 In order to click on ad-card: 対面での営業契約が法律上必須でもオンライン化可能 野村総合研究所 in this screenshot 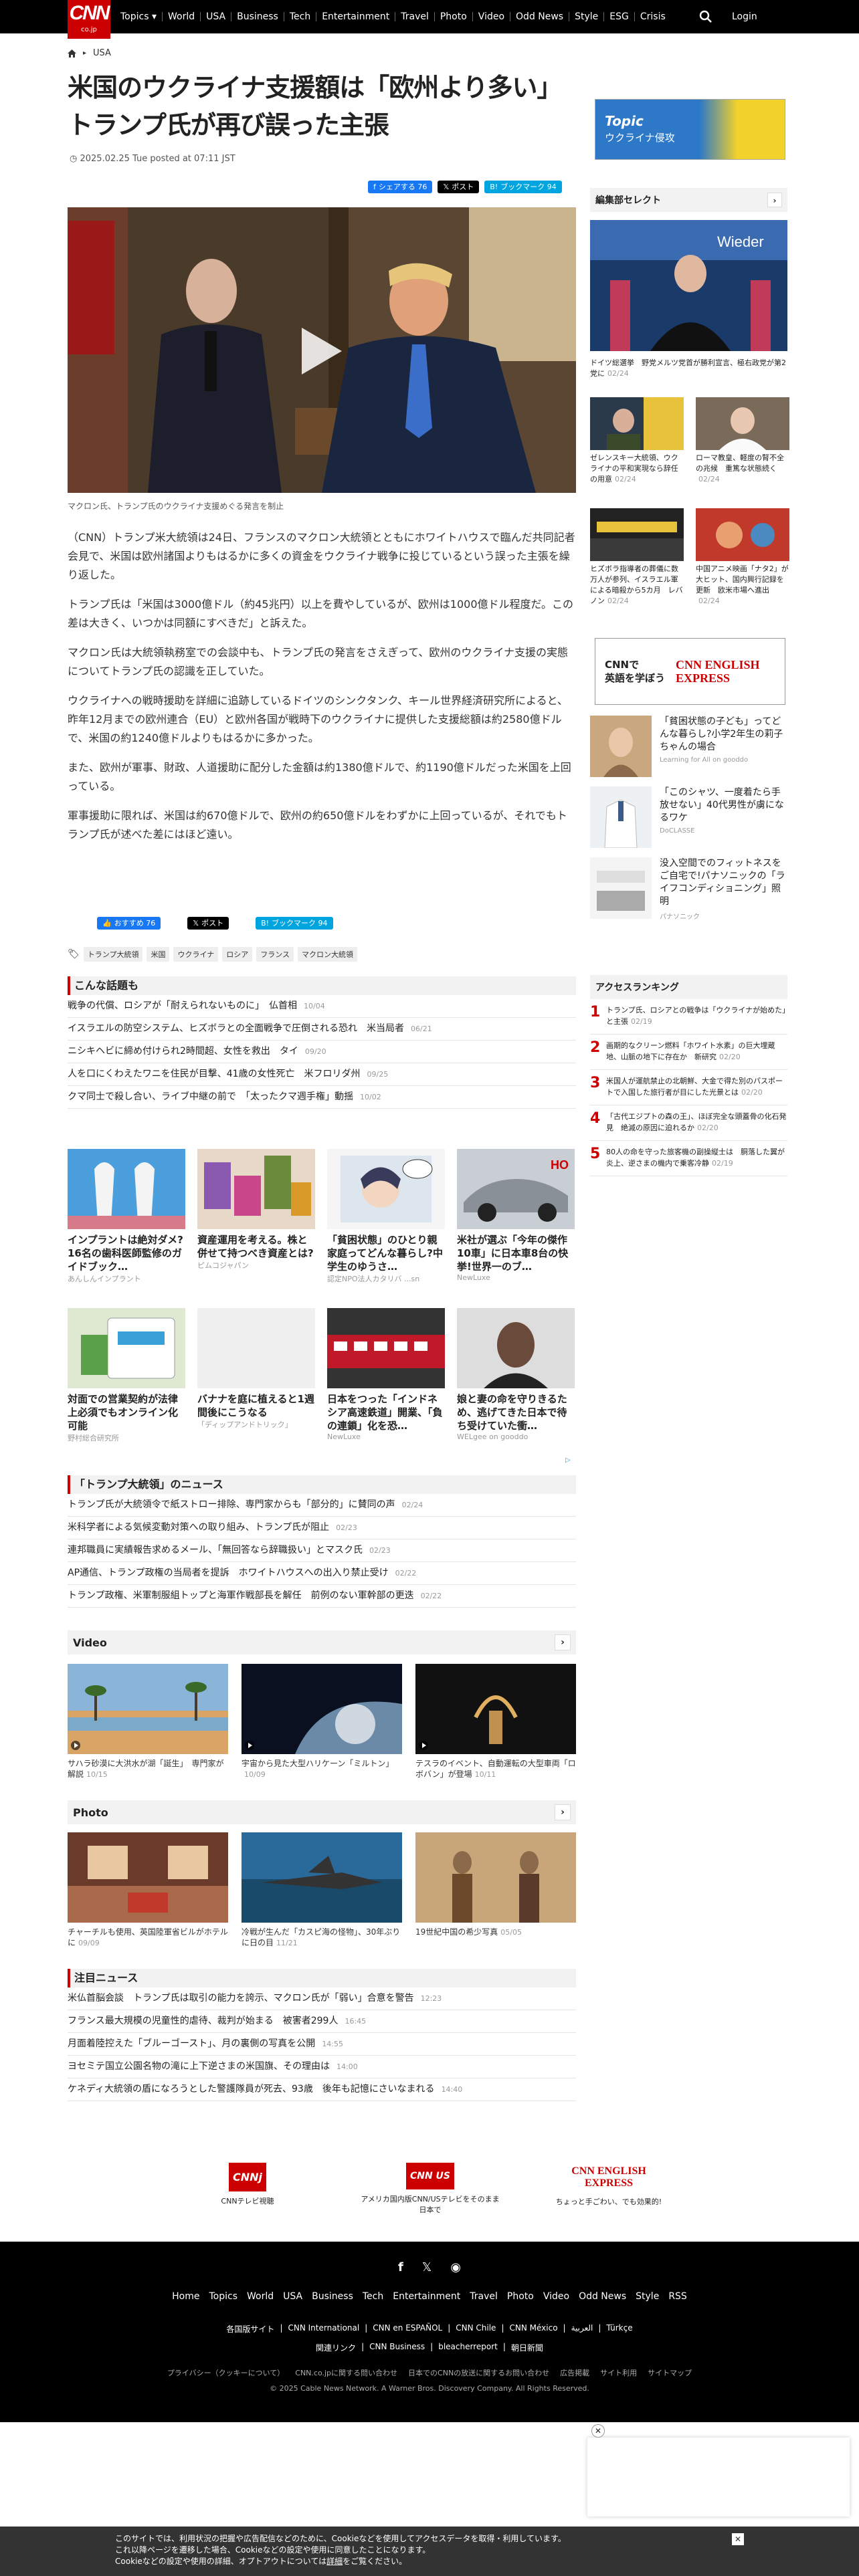, I will do `click(127, 1375)`.